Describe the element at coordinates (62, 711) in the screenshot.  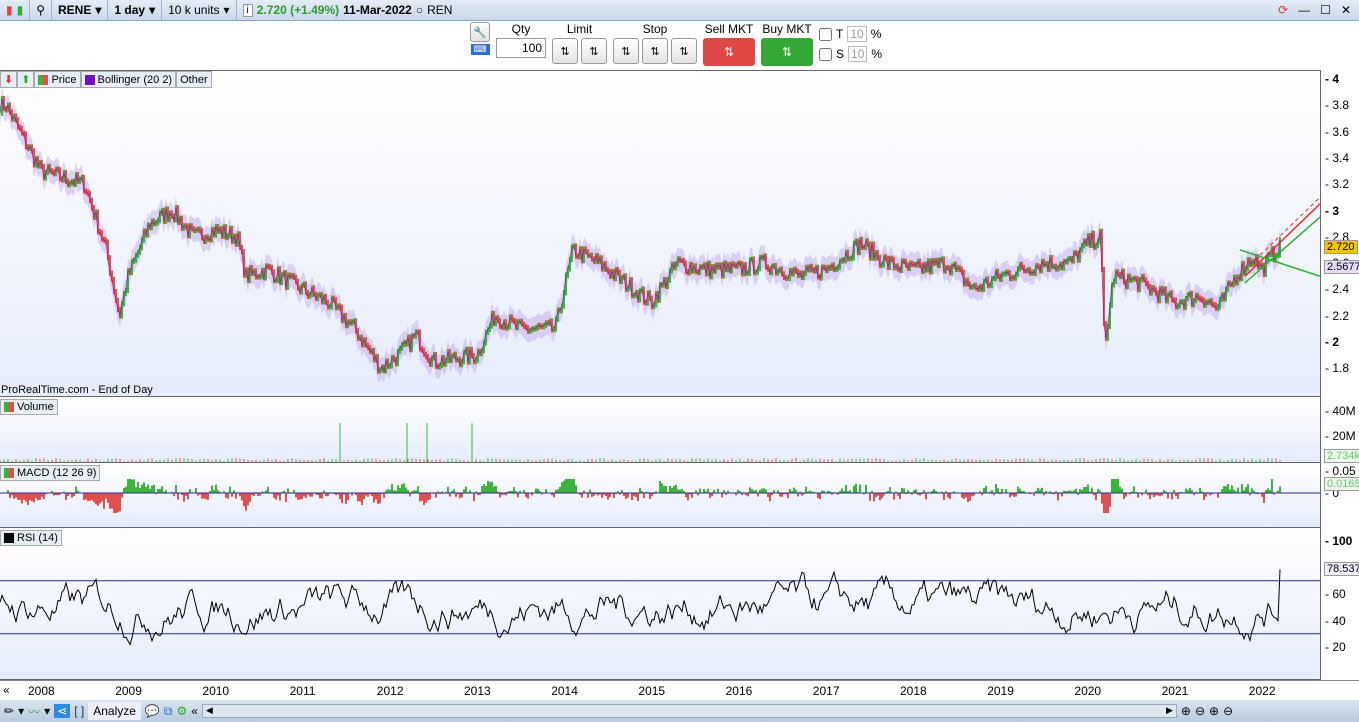
I see `share-icon: ⋖` at that location.